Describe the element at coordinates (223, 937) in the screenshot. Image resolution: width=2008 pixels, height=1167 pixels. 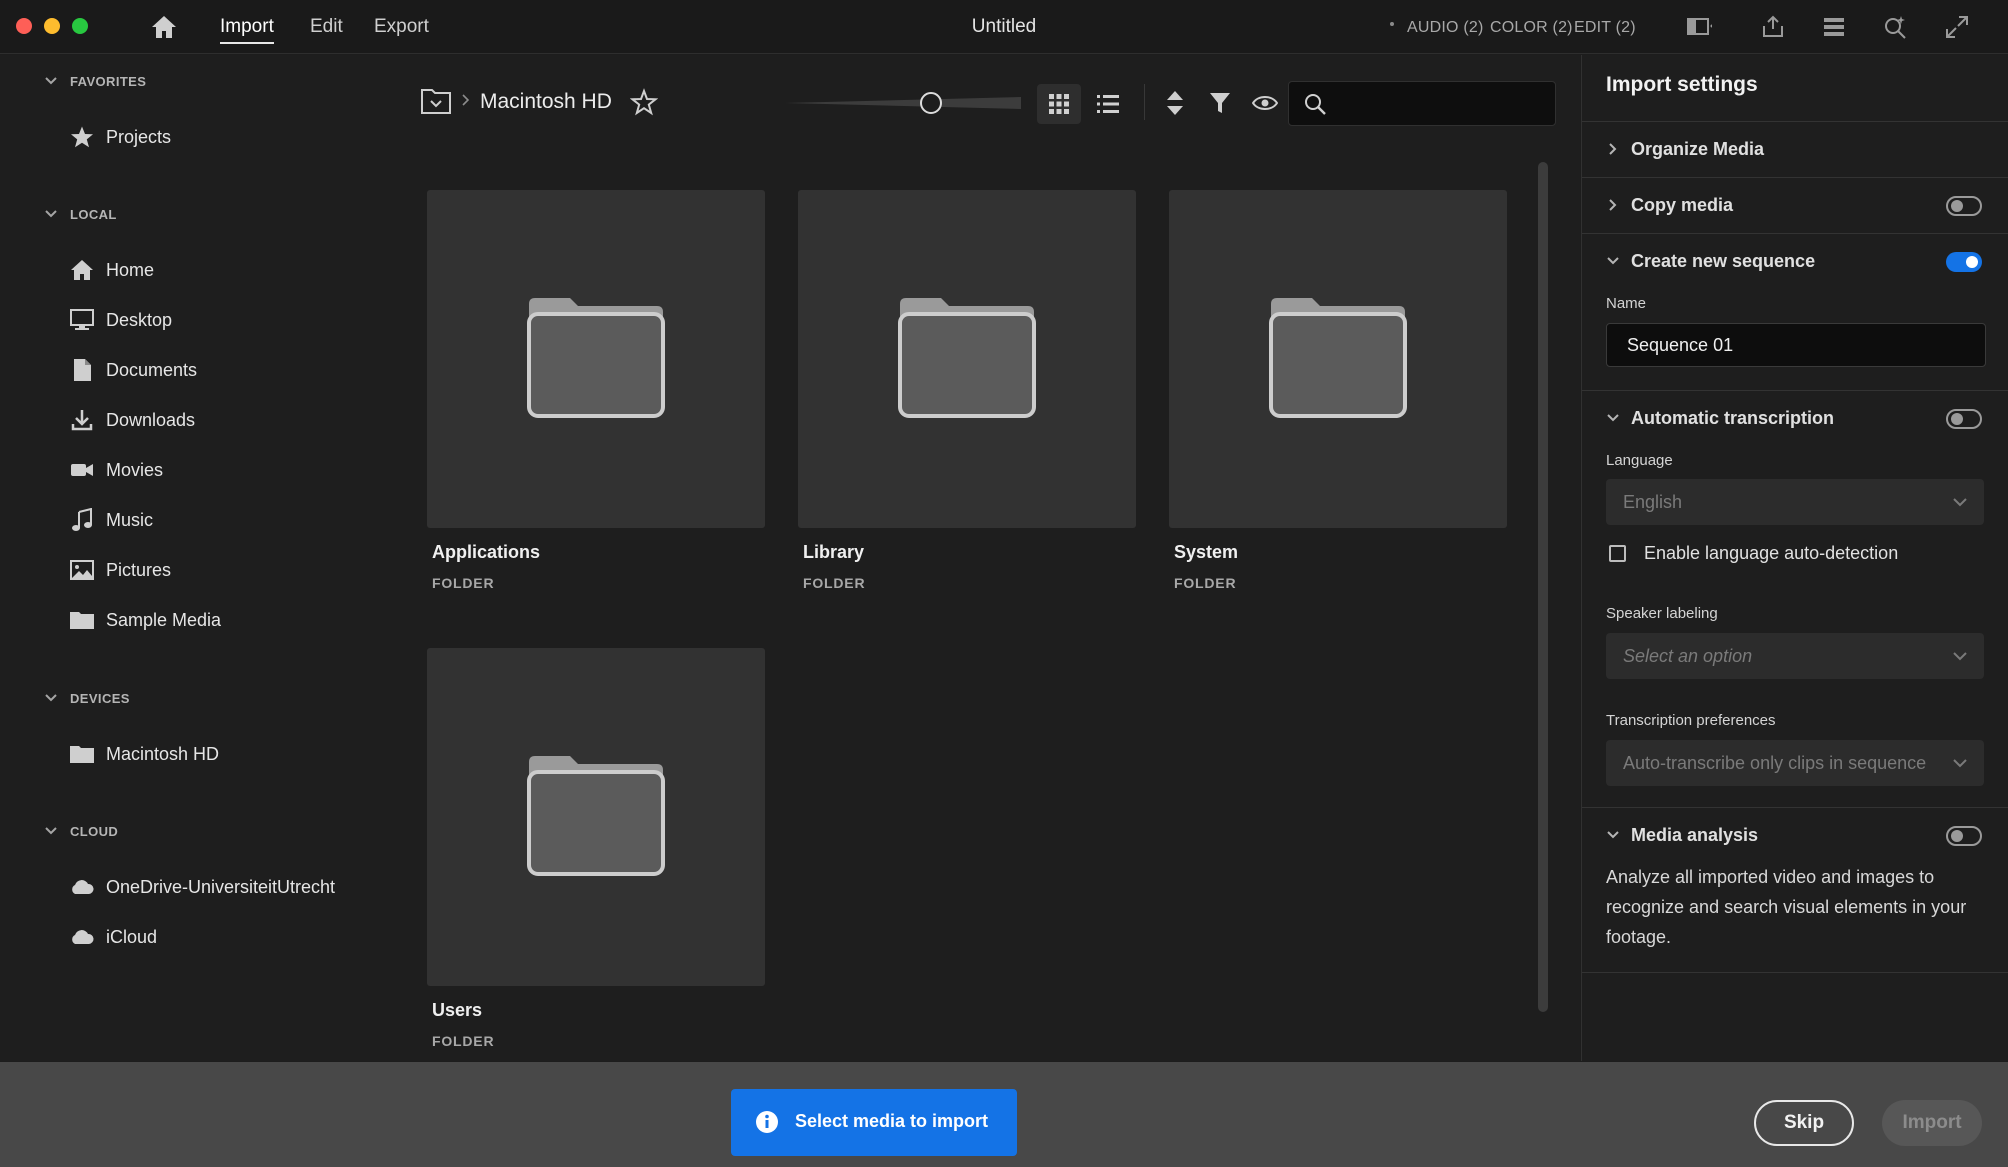
I see `sidebar-item-icloud: iCloud` at that location.